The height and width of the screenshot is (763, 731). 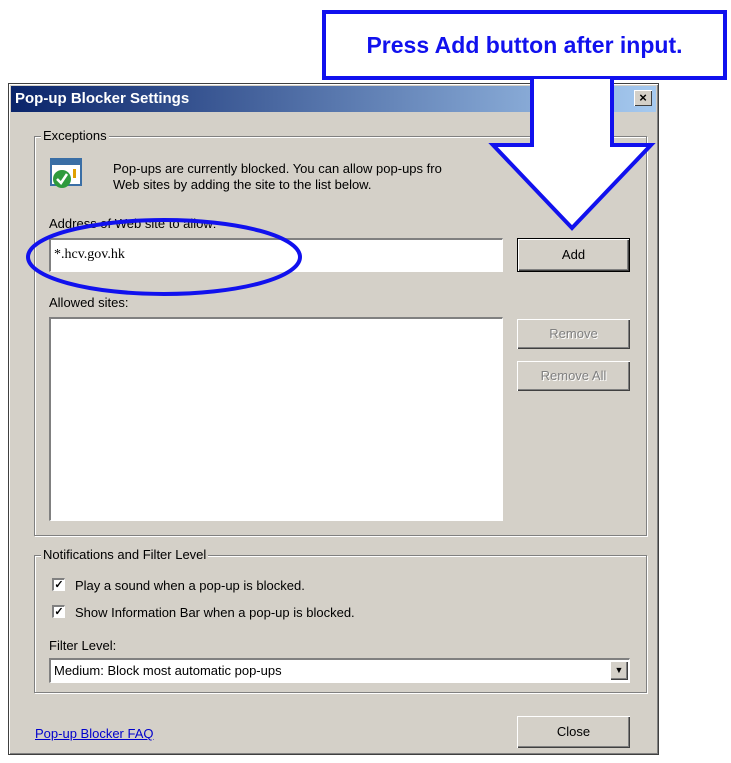 What do you see at coordinates (643, 98) in the screenshot?
I see `close-icon: ×` at bounding box center [643, 98].